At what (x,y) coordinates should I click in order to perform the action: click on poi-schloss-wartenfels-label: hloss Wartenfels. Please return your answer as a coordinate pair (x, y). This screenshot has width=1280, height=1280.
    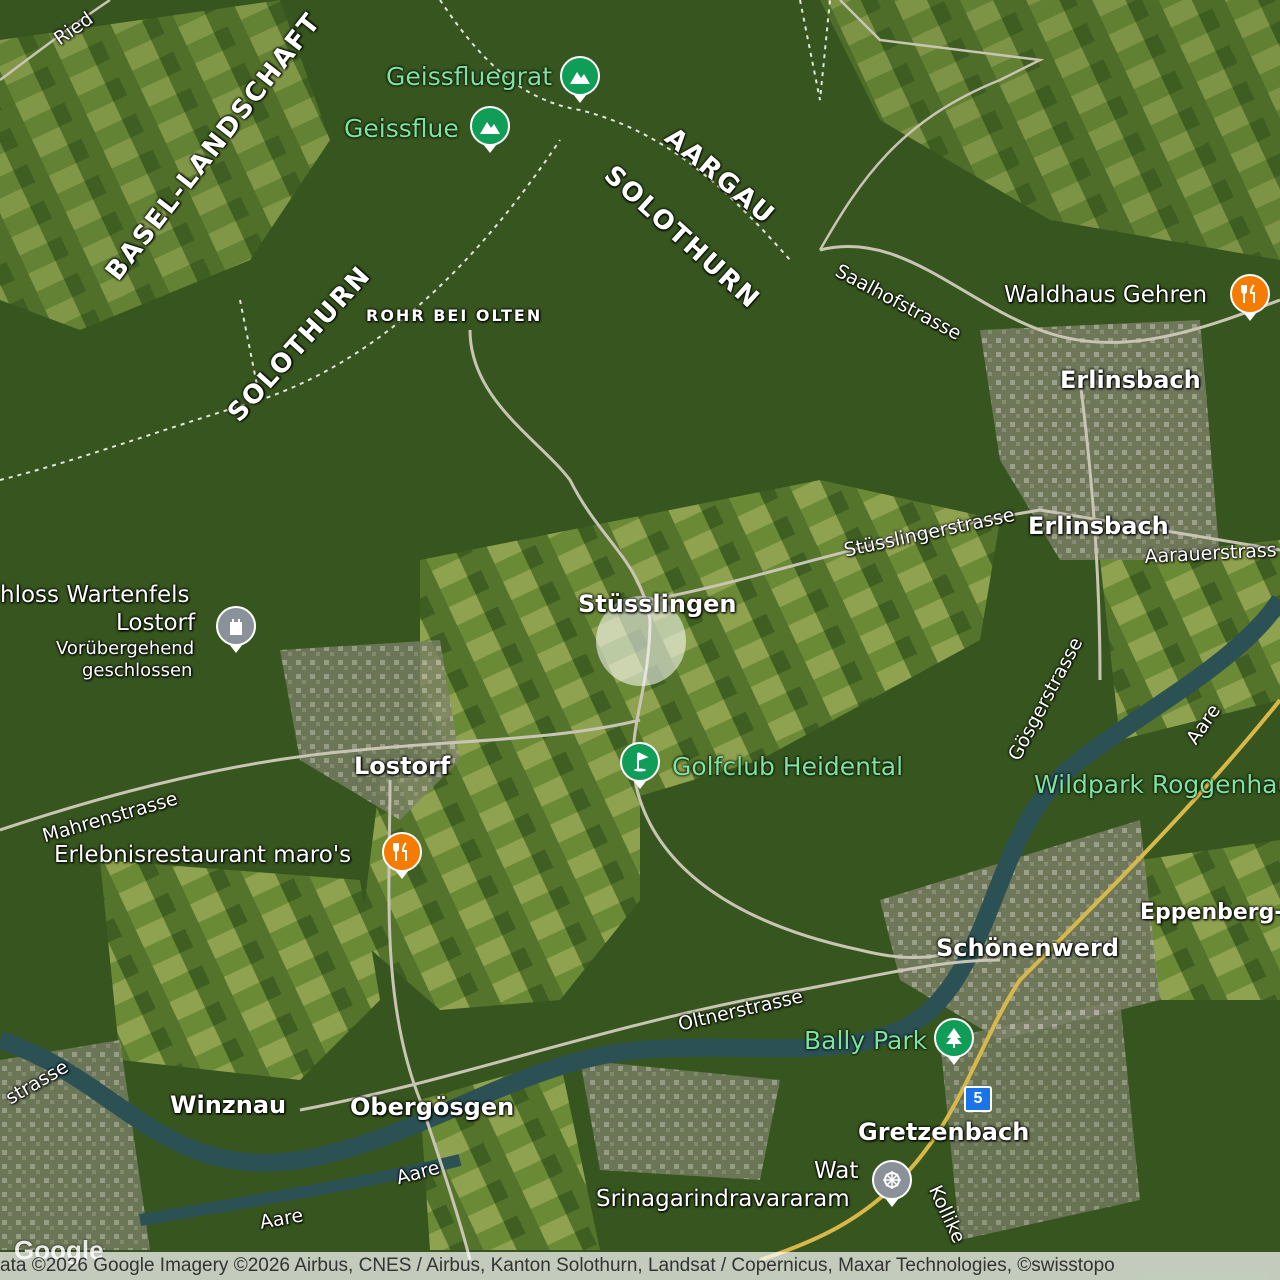
    Looking at the image, I should click on (95, 595).